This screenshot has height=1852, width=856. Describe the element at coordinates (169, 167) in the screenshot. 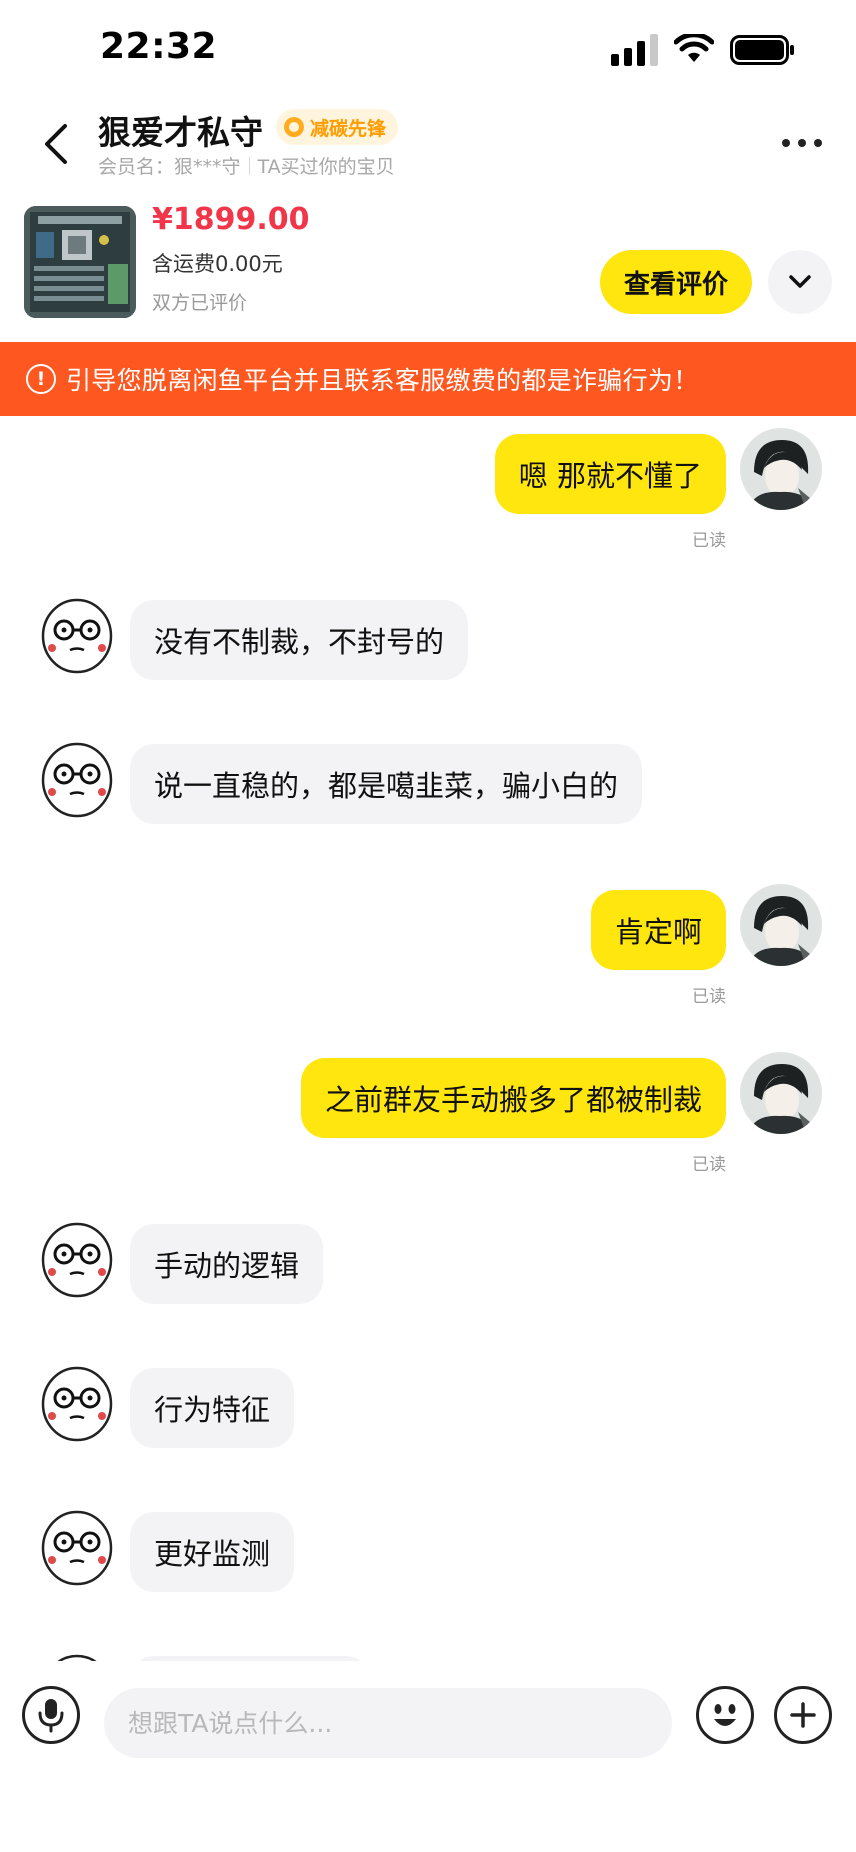

I see `member-name: 会员名：狠***守` at that location.